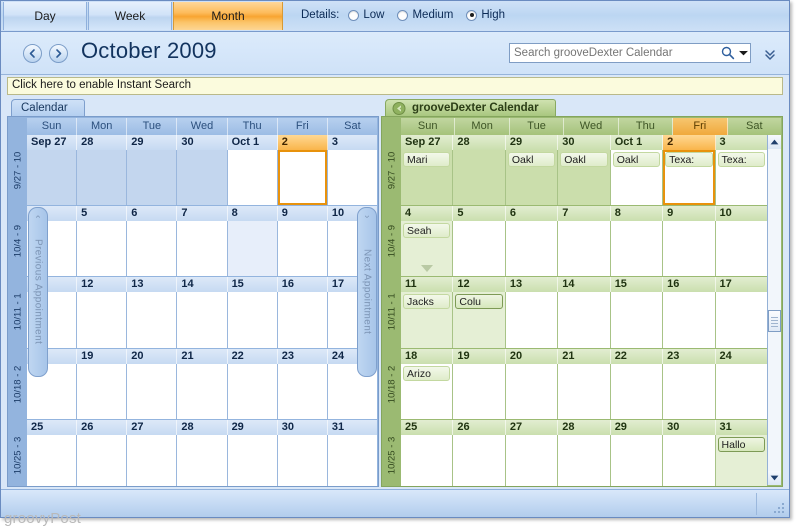 The width and height of the screenshot is (802, 529). I want to click on appointment-item: Colu, so click(479, 302).